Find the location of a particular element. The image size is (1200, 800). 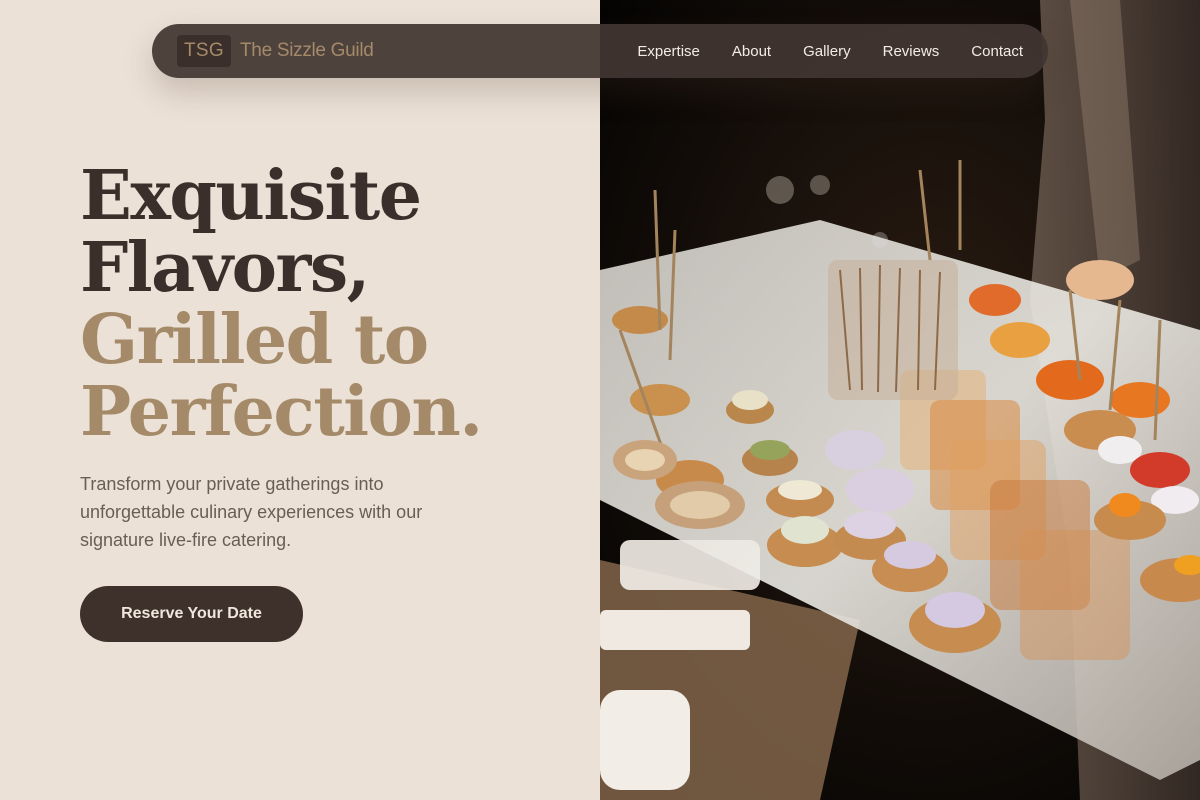

hero-title-line-4: Perfection. is located at coordinates (281, 412).